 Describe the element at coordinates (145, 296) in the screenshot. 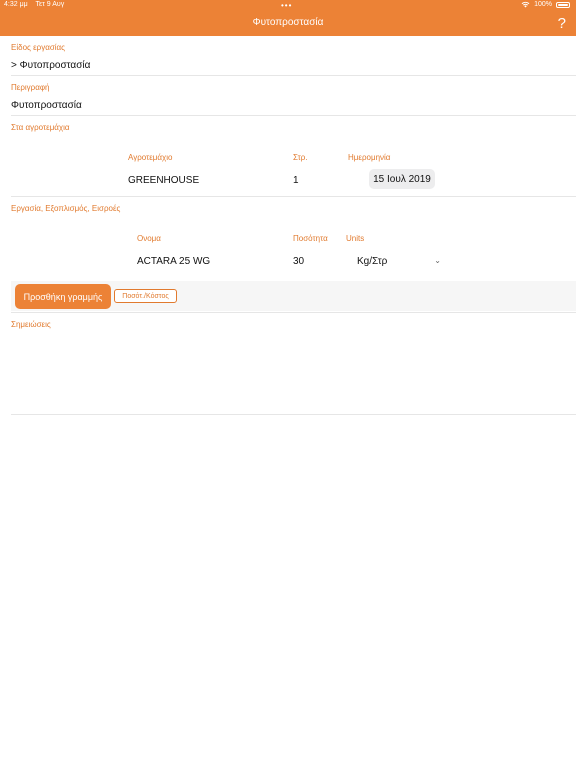

I see `qty-cost-button: Ποσότ./Κόστος` at that location.